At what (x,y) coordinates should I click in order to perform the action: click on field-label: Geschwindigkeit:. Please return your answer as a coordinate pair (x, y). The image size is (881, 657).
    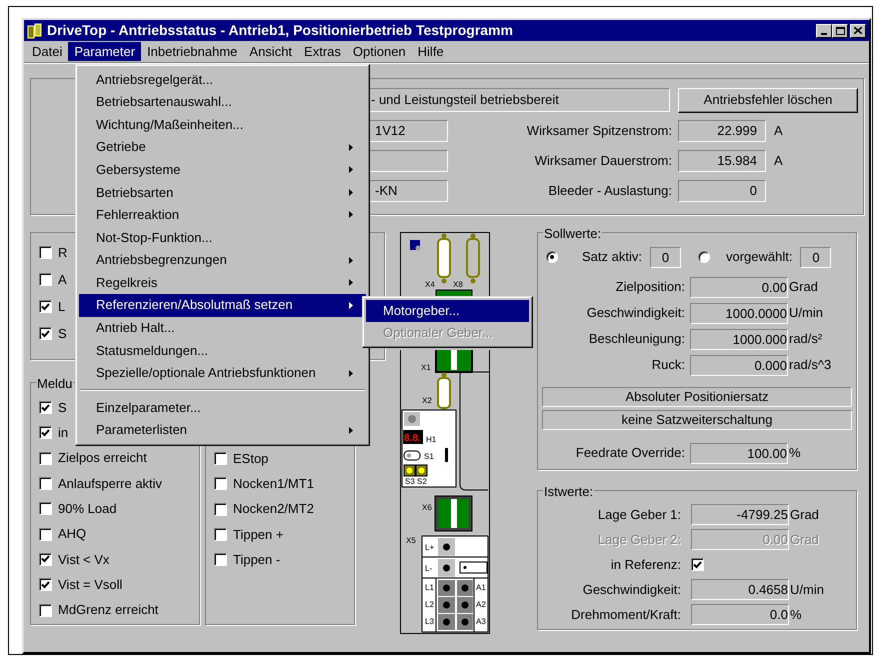
    Looking at the image, I should click on (635, 313).